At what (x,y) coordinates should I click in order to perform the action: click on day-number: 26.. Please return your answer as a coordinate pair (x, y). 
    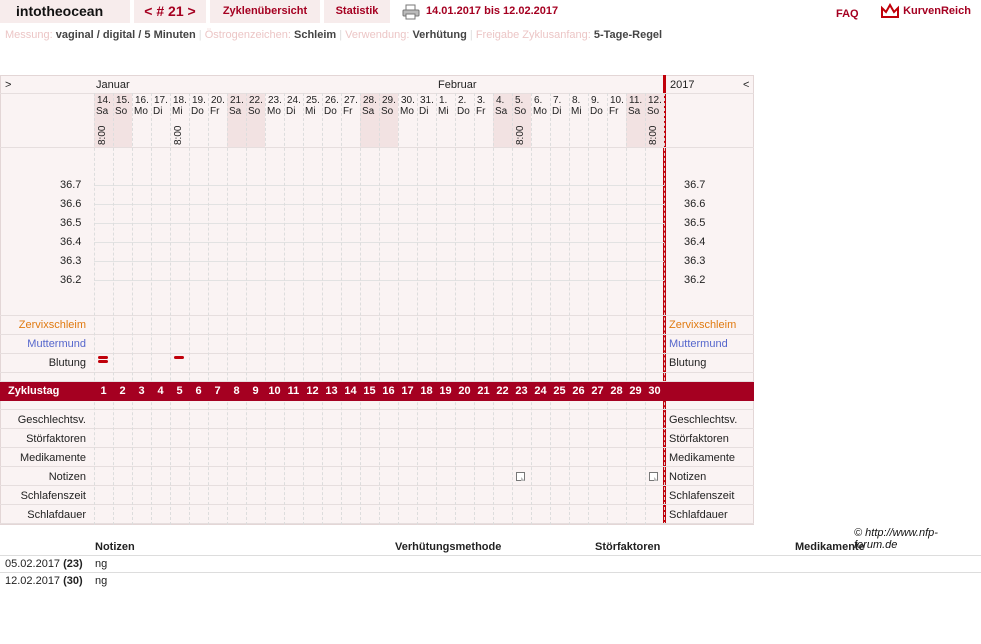
    Looking at the image, I should click on (332, 100).